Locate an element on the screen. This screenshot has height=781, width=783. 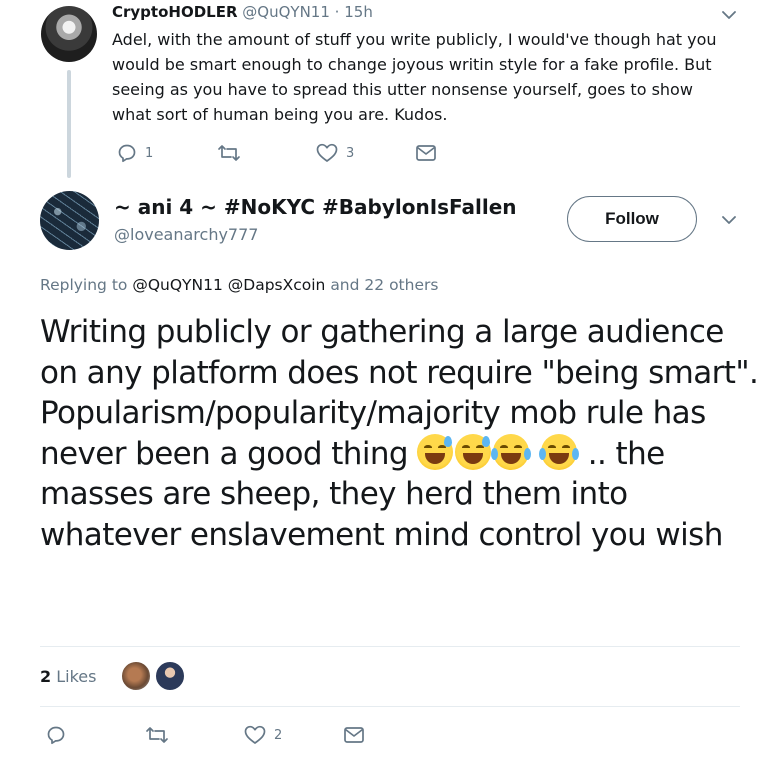
like-action-button: 3 is located at coordinates (335, 153).